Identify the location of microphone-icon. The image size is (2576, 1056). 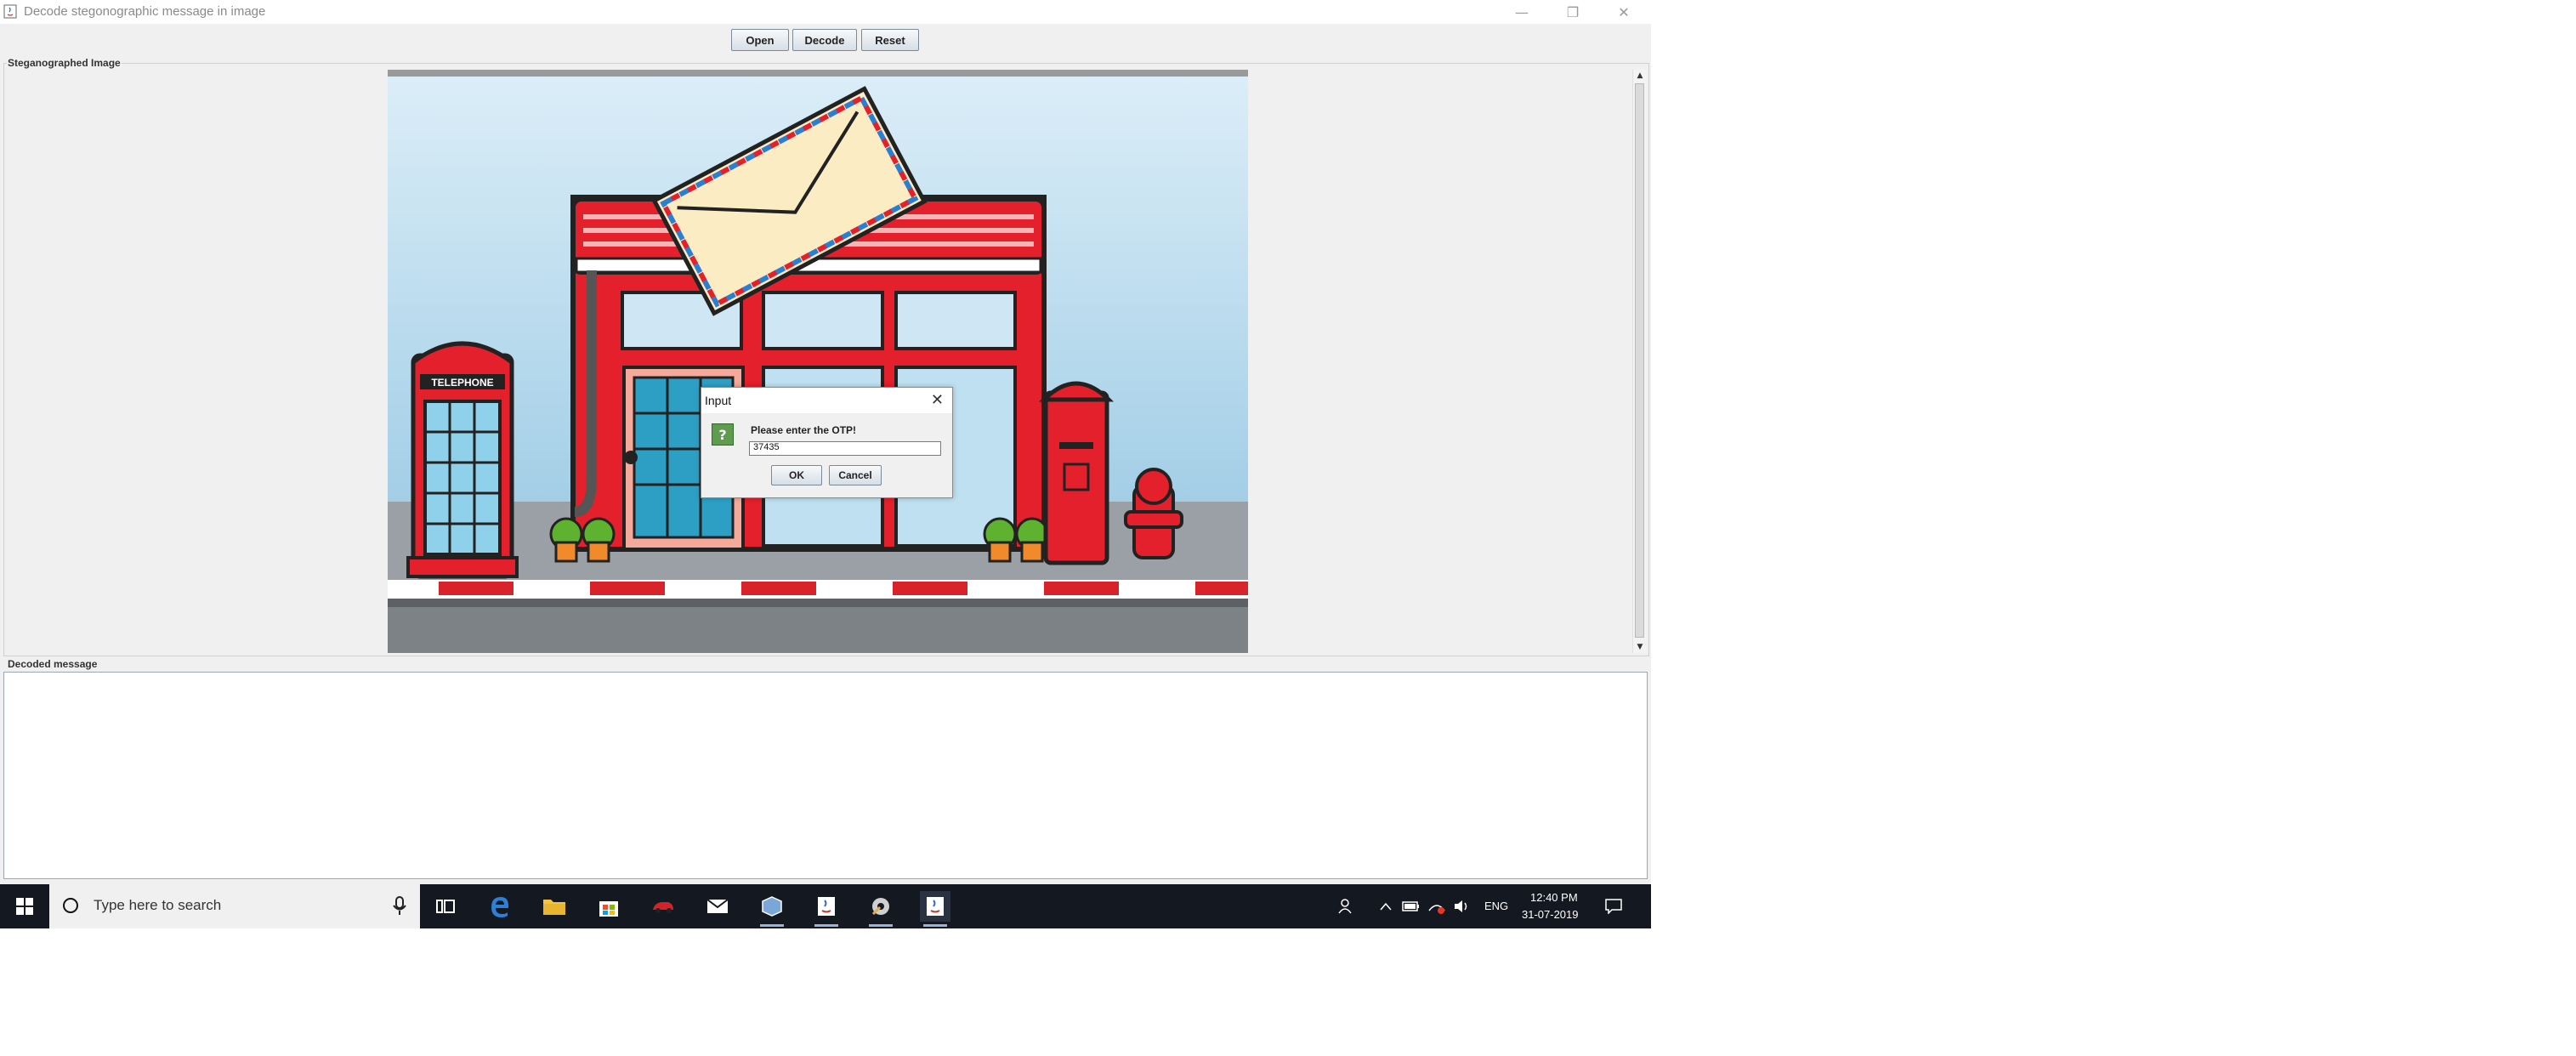
(400, 906).